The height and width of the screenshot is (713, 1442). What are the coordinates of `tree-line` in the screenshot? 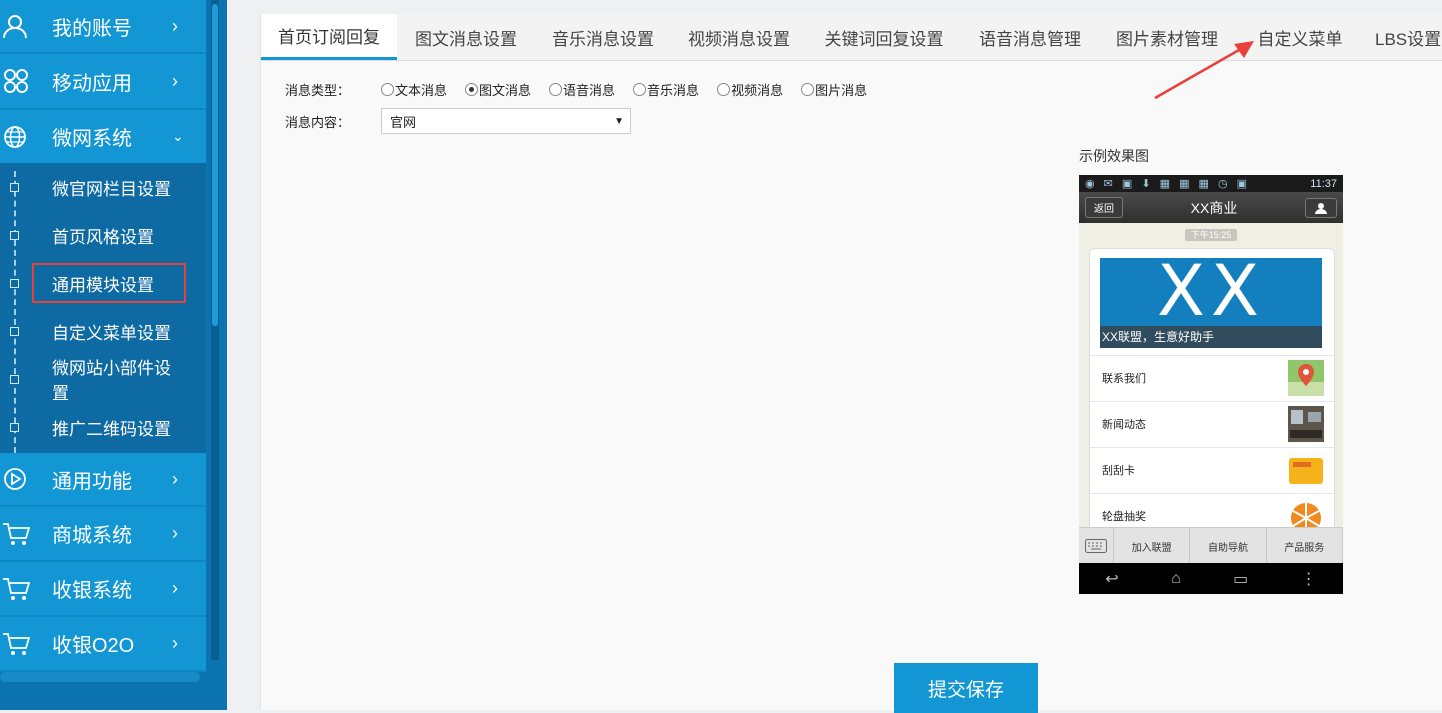 It's located at (15, 312).